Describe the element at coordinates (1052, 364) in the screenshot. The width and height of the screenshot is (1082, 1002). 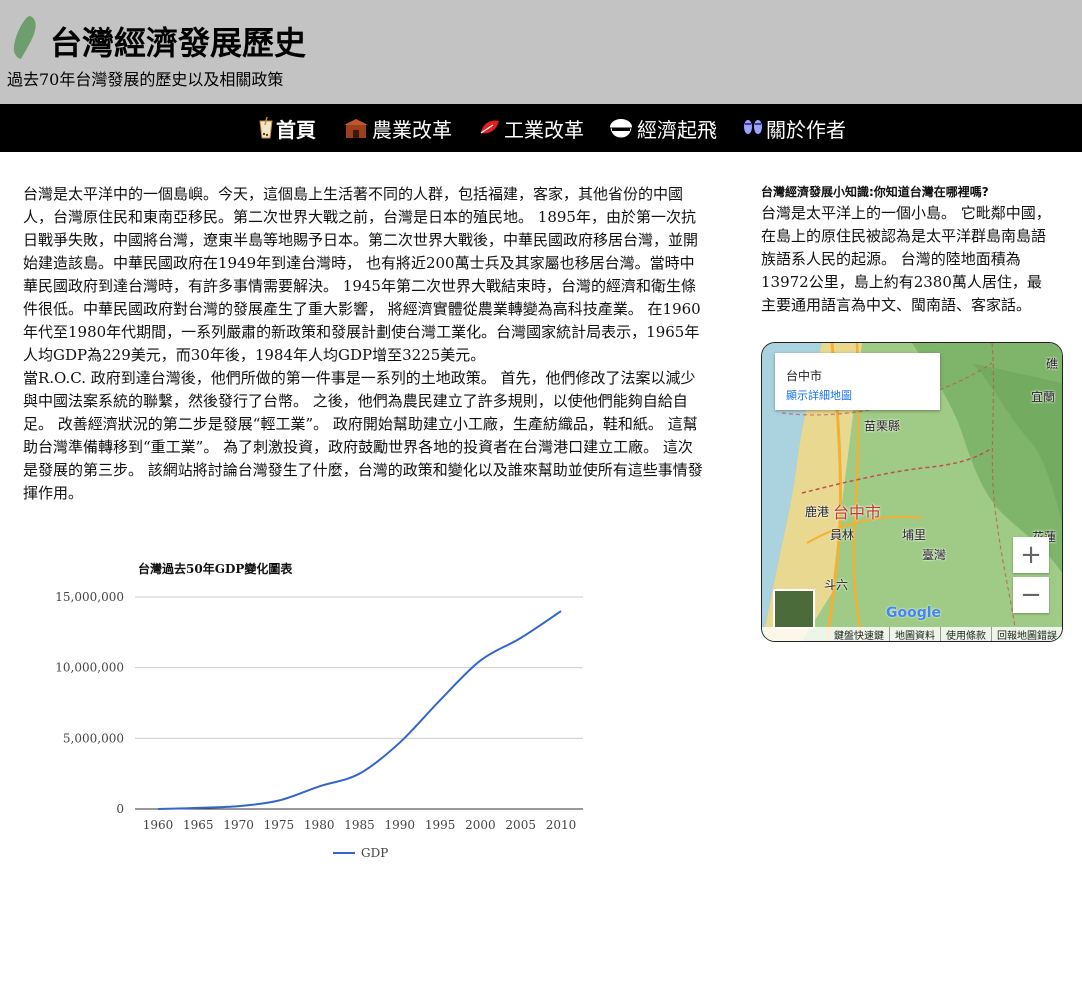
I see `map-label-ji: 礁` at that location.